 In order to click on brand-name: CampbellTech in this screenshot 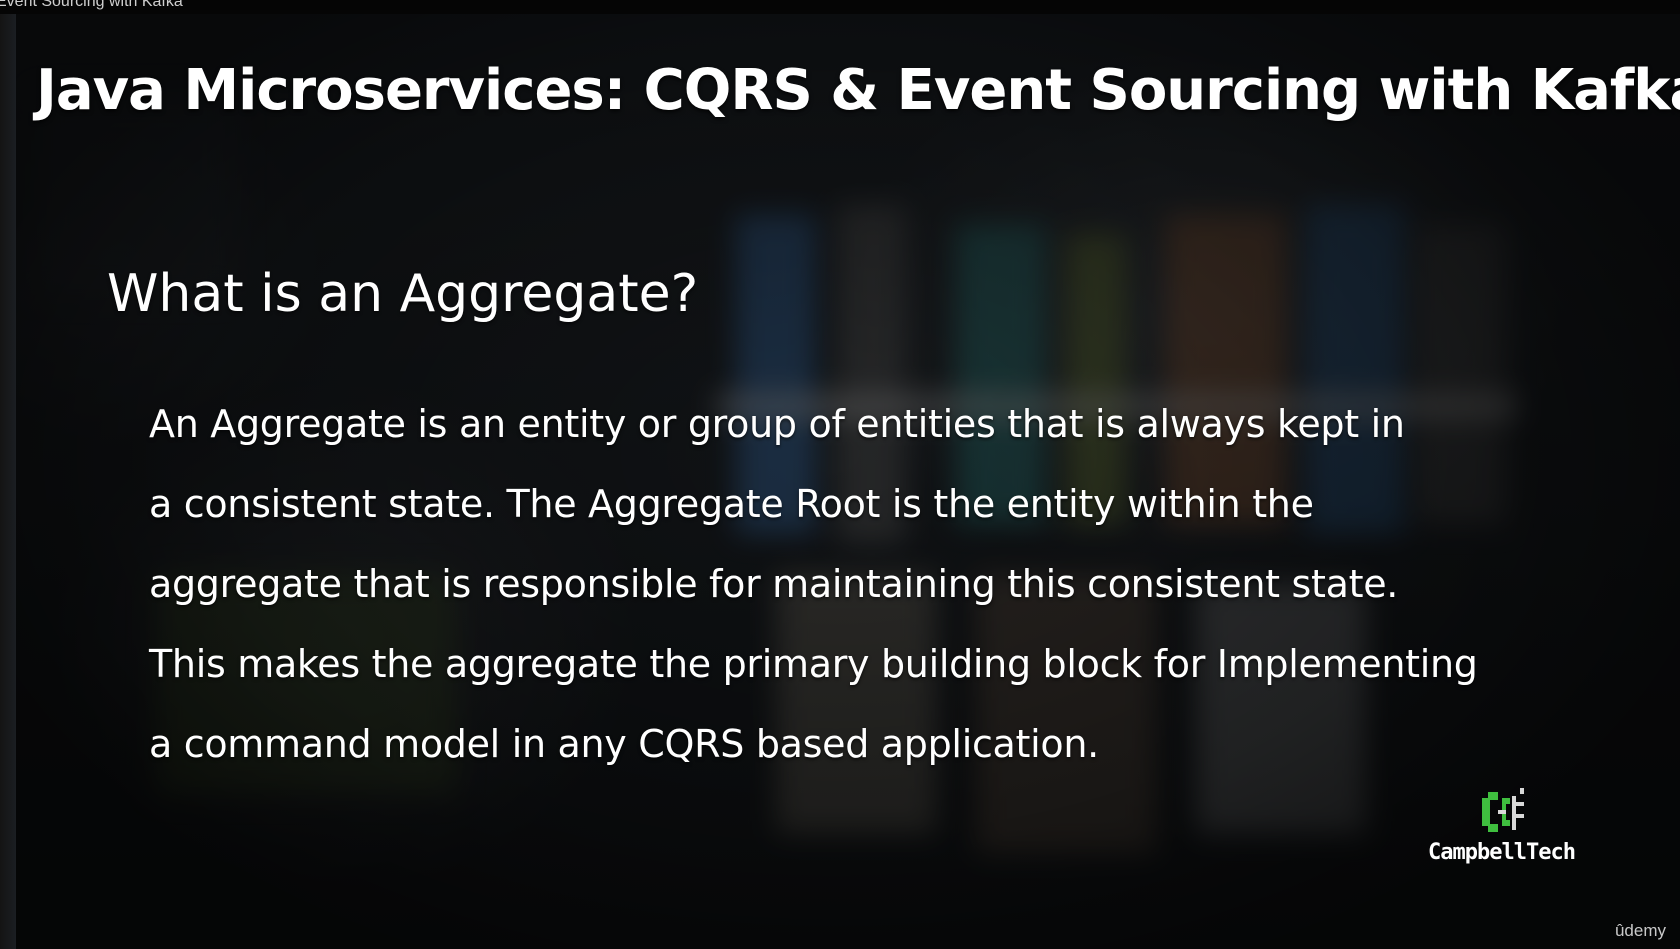, I will do `click(1502, 852)`.